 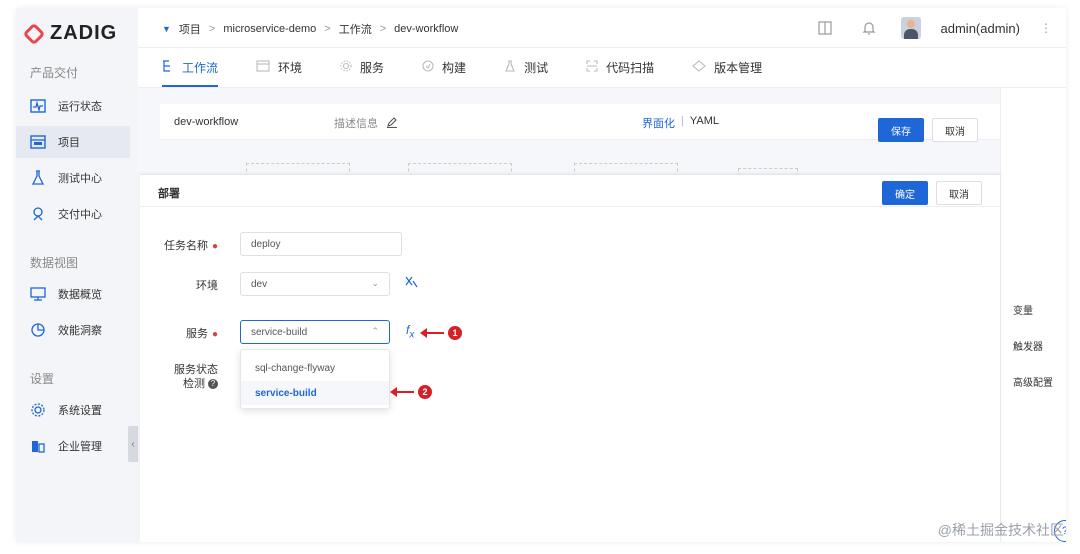 What do you see at coordinates (321, 244) in the screenshot?
I see `task-name-input: deploy` at bounding box center [321, 244].